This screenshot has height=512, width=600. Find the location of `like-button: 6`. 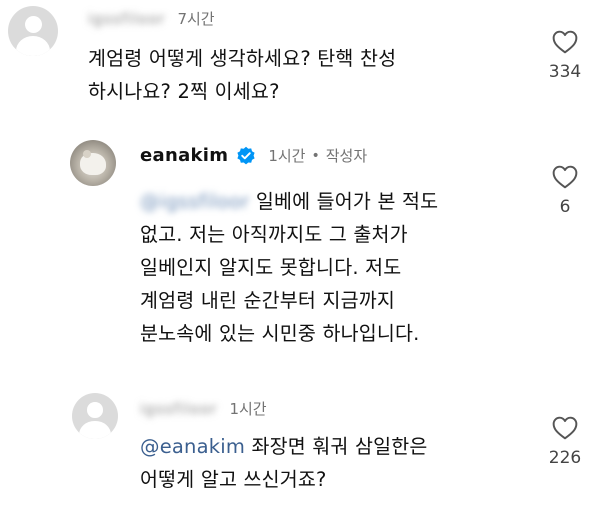

like-button: 6 is located at coordinates (565, 191).